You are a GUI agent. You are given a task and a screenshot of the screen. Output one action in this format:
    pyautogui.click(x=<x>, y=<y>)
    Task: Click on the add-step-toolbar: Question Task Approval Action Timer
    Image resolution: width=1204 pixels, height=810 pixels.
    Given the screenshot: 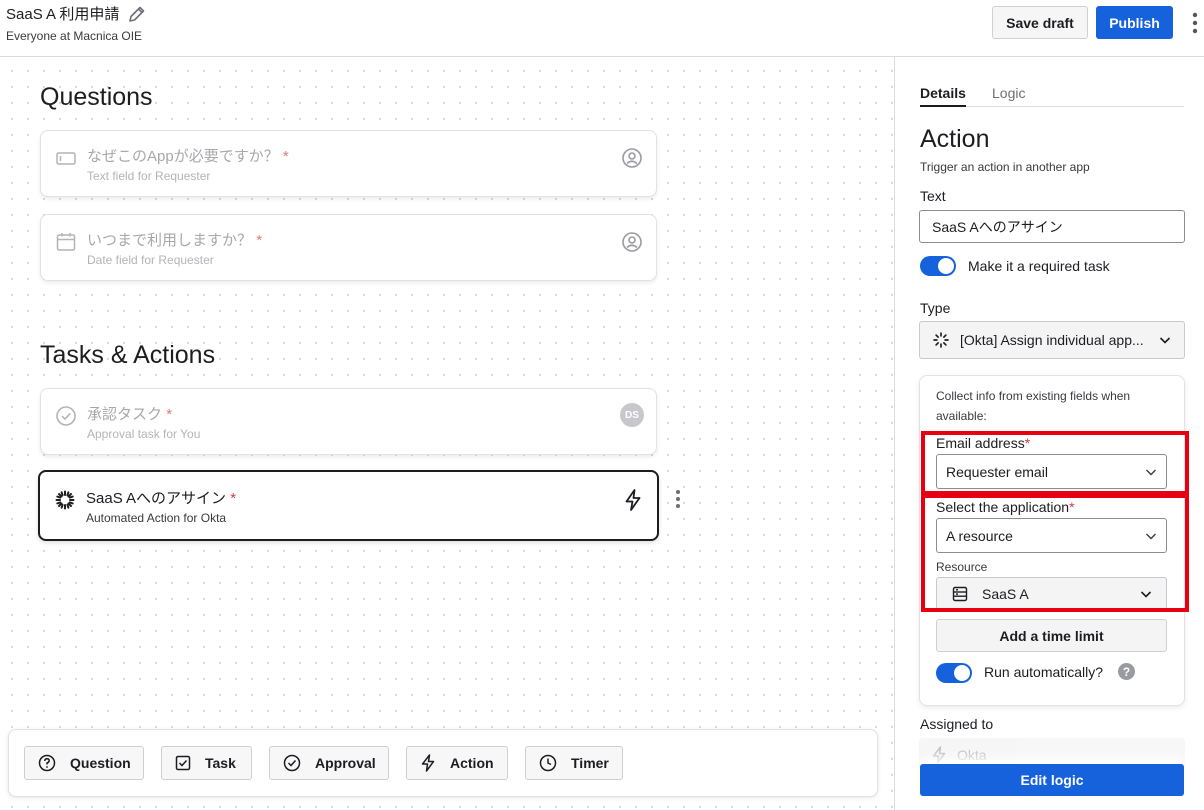 What is the action you would take?
    pyautogui.click(x=443, y=763)
    